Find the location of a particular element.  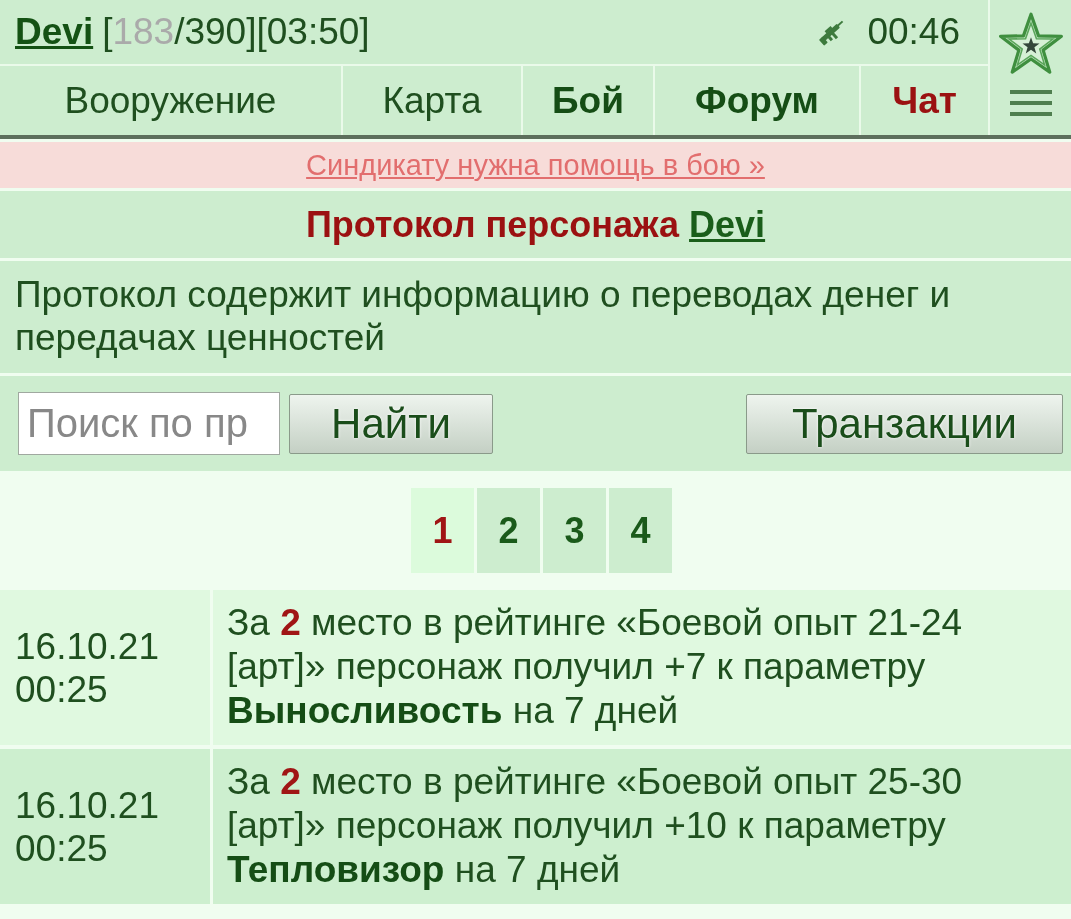

star-icon is located at coordinates (1030, 43).